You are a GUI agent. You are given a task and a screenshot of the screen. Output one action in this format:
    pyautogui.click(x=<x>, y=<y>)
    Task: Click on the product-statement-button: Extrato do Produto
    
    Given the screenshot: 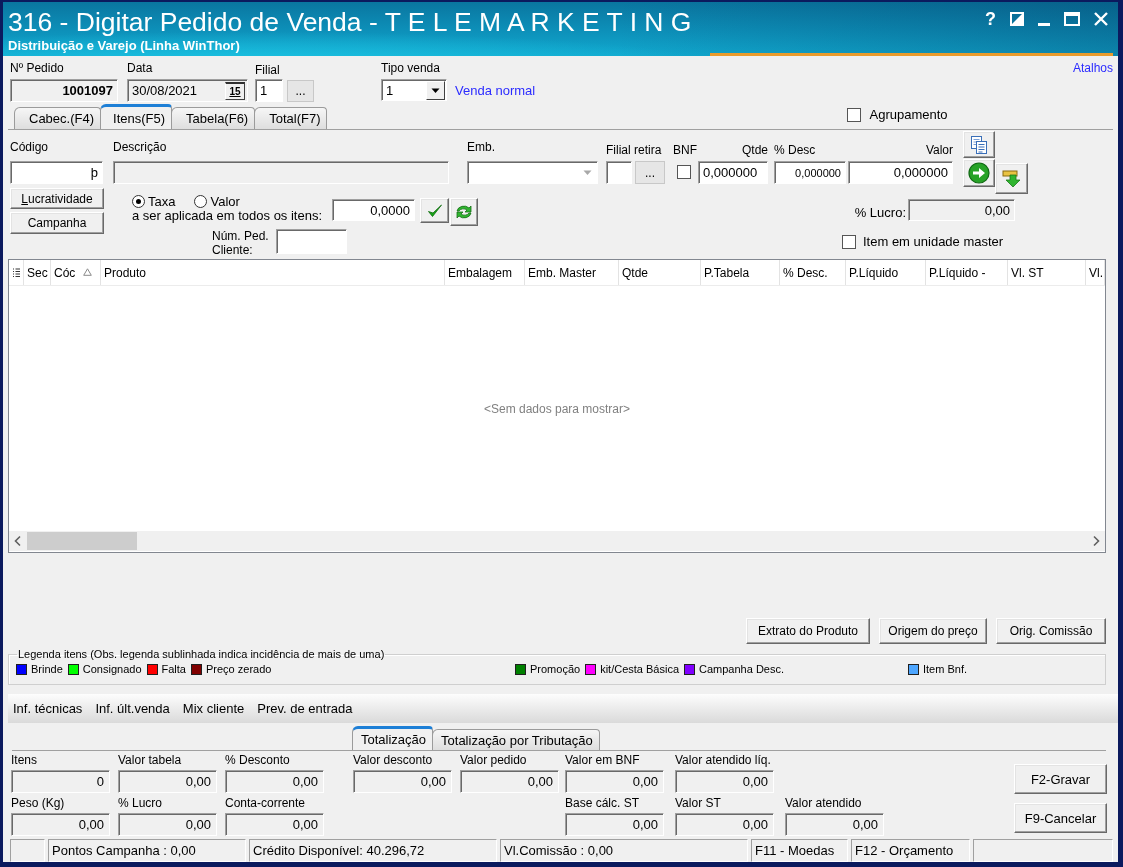 What is the action you would take?
    pyautogui.click(x=808, y=631)
    